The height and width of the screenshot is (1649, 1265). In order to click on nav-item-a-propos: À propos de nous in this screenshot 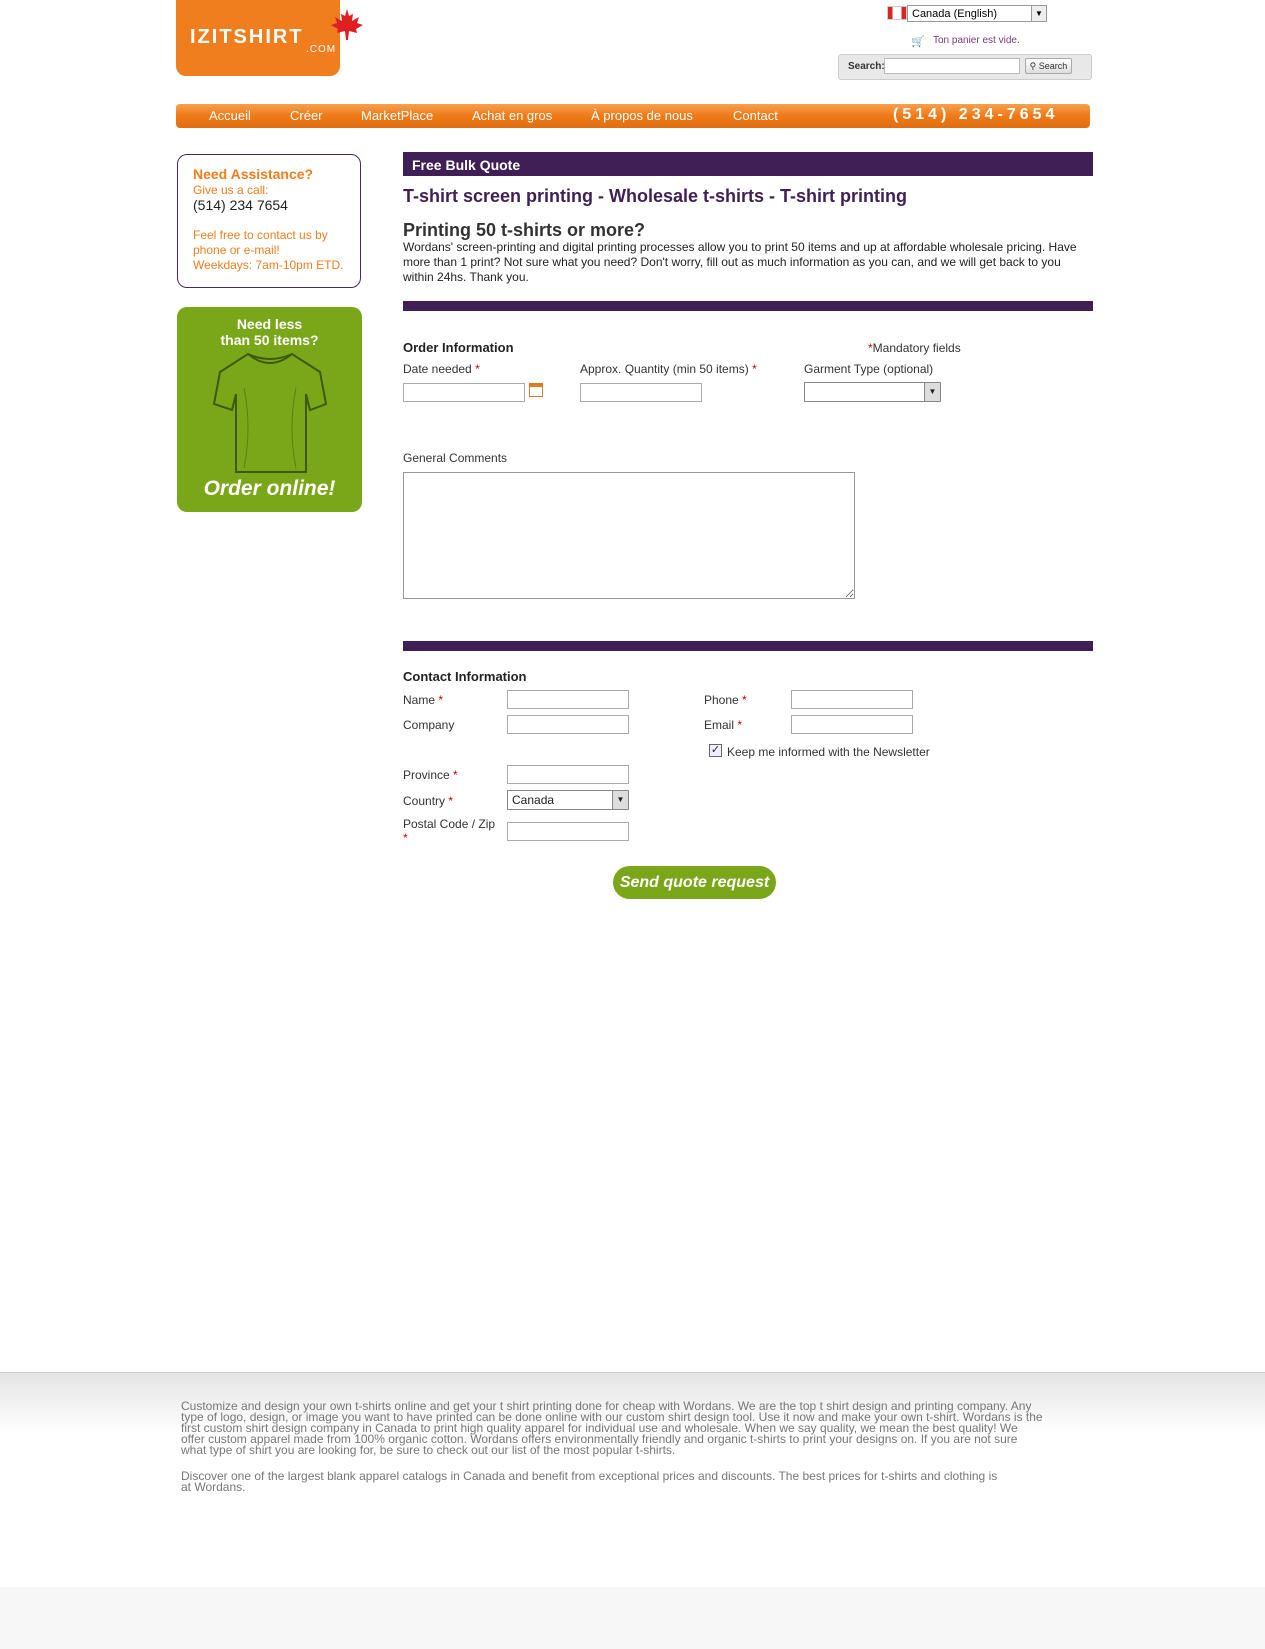, I will do `click(642, 115)`.